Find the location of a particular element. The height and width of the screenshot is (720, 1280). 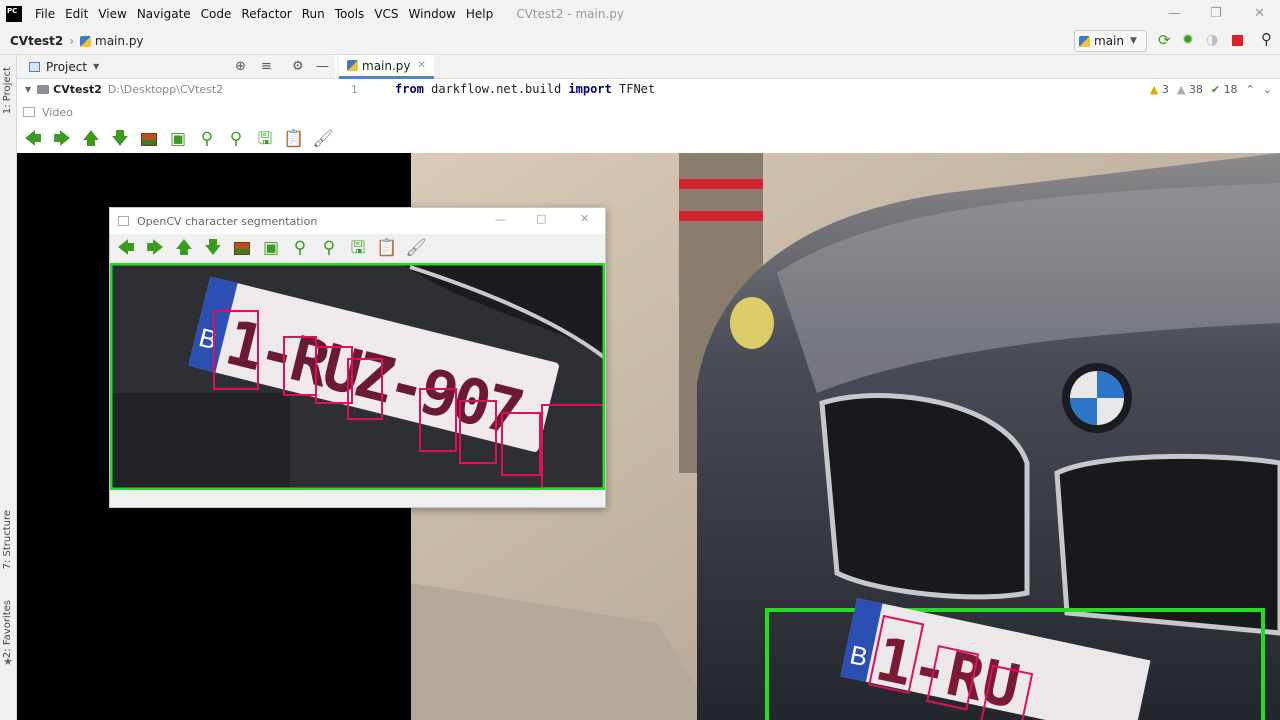

restore-icon: ❐ is located at coordinates (1216, 13).